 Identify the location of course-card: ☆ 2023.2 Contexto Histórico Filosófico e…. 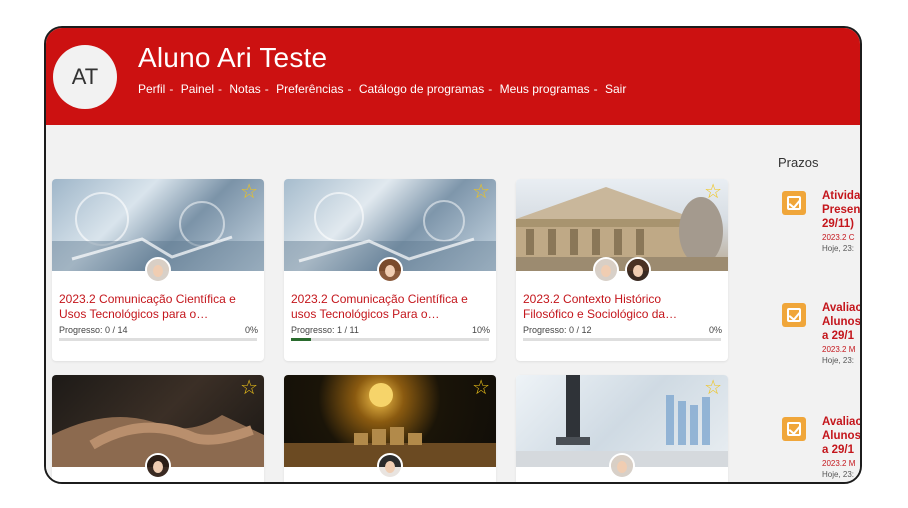
(622, 270).